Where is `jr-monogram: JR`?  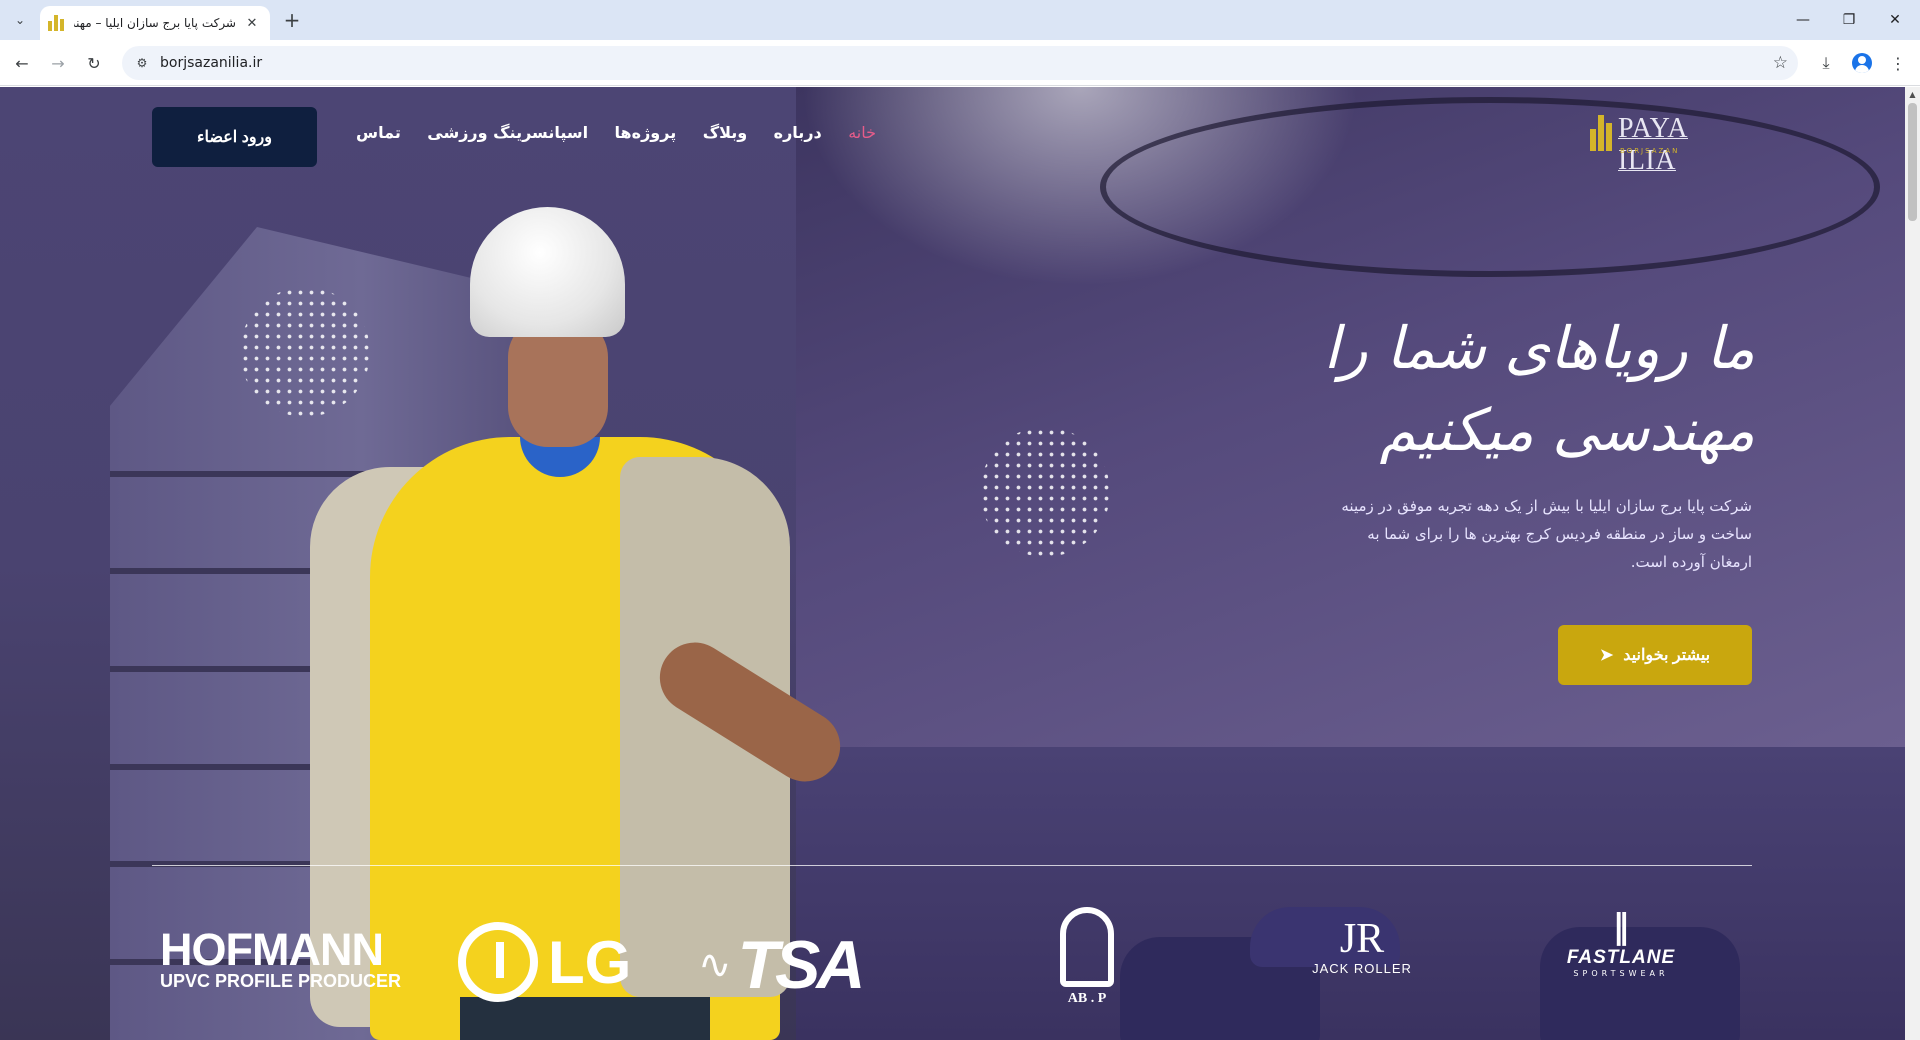
jr-monogram: JR is located at coordinates (1362, 939).